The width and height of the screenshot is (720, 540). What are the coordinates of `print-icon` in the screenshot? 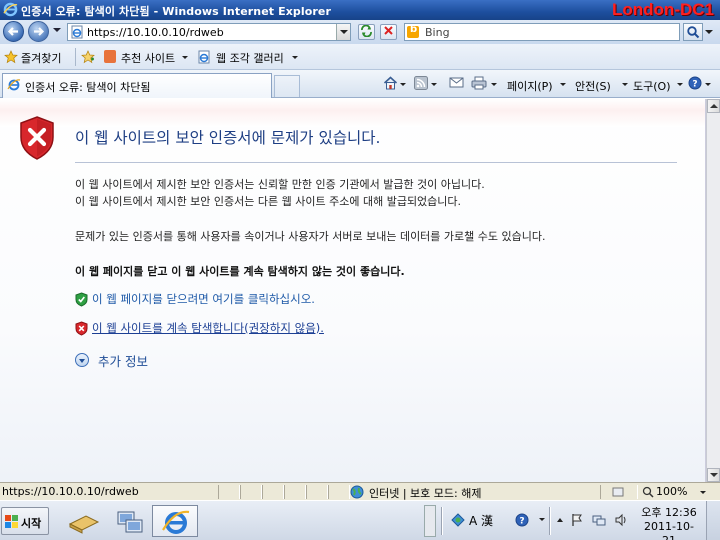 It's located at (479, 83).